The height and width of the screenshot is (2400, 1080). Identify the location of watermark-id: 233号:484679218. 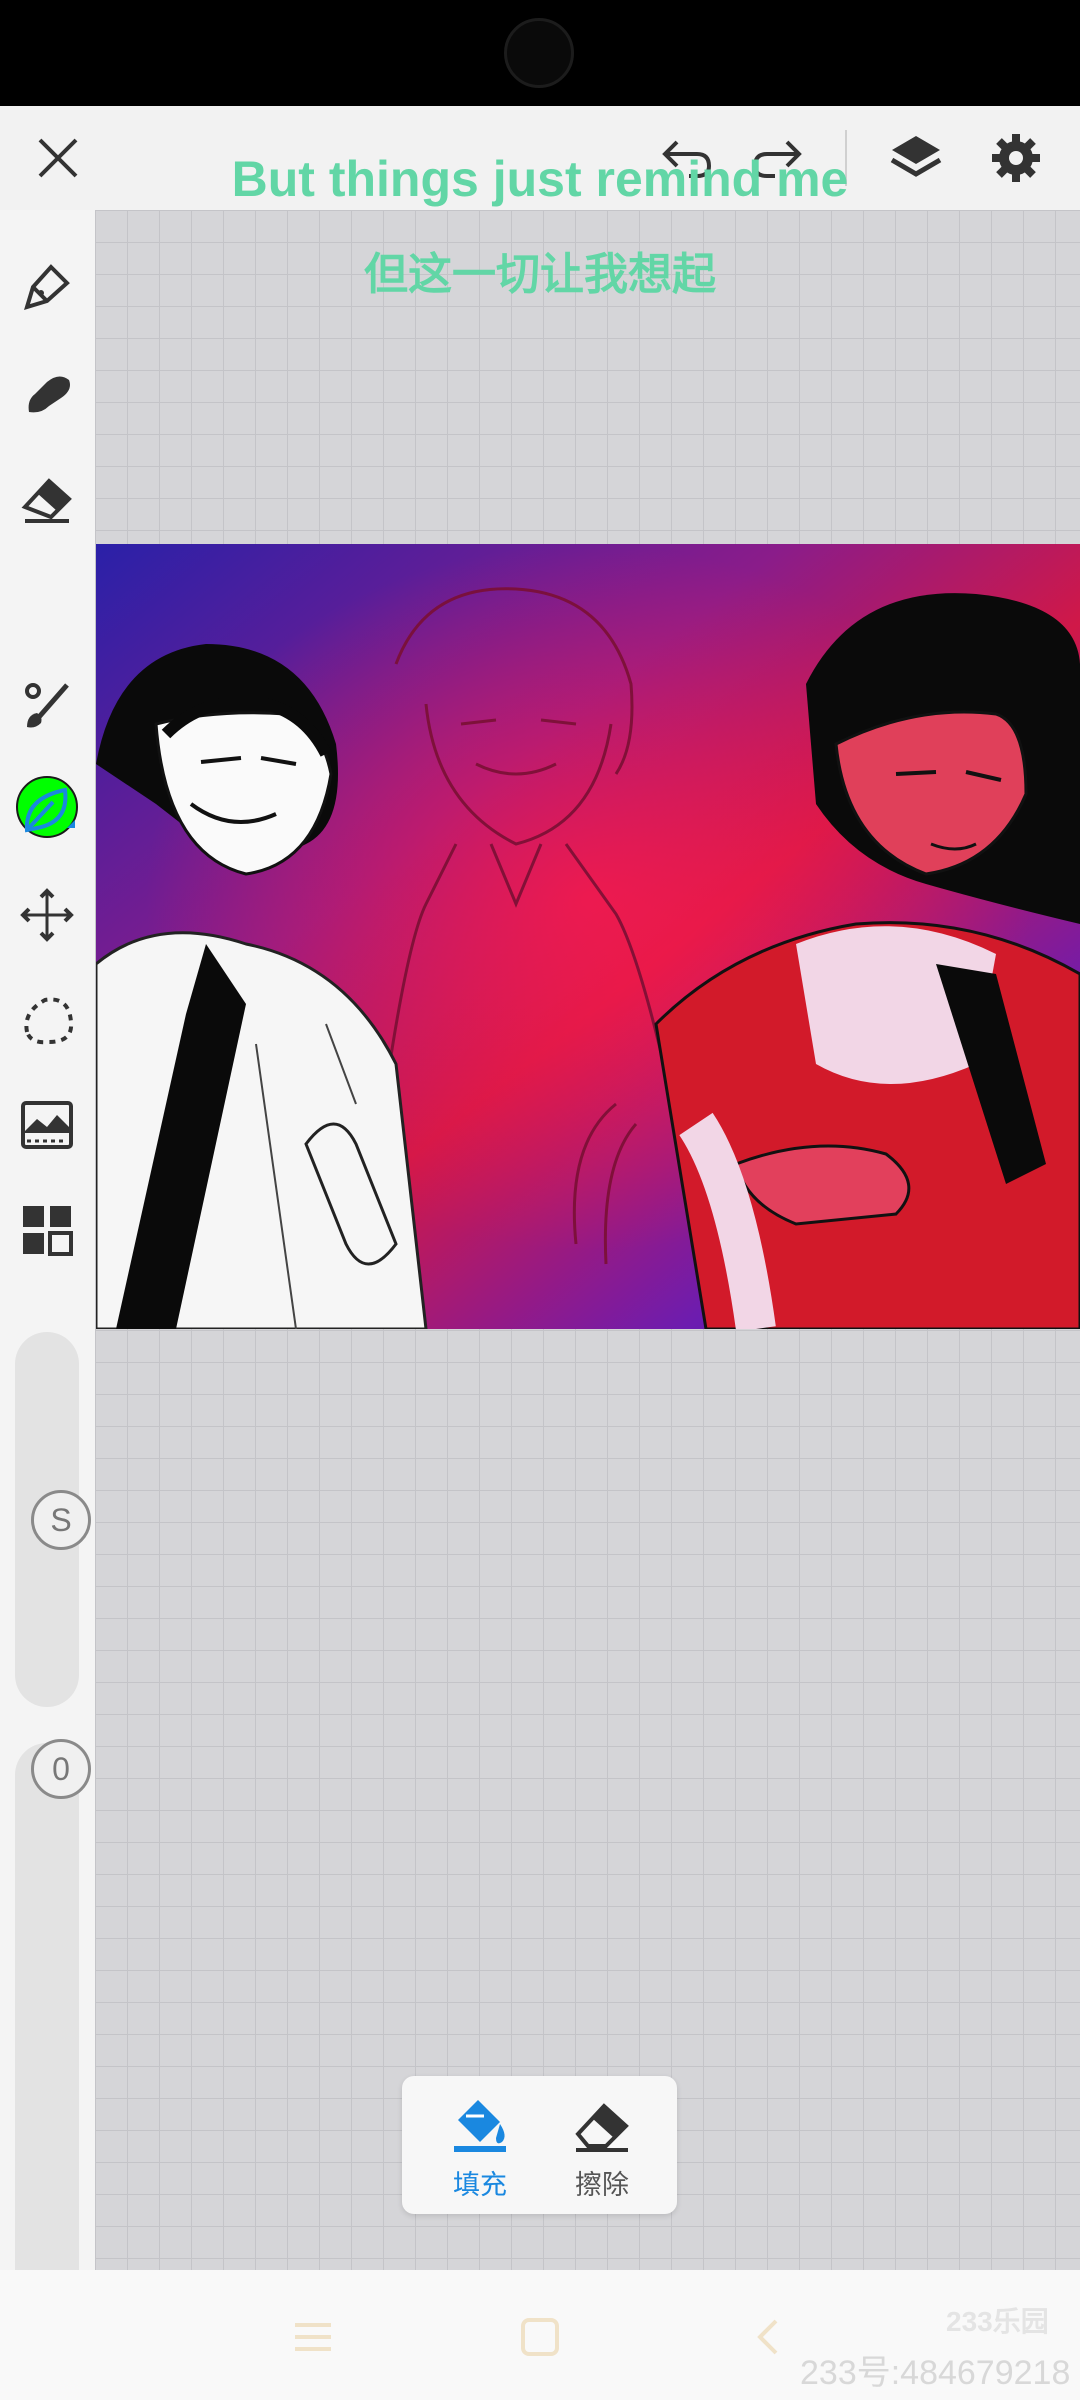
(935, 2373).